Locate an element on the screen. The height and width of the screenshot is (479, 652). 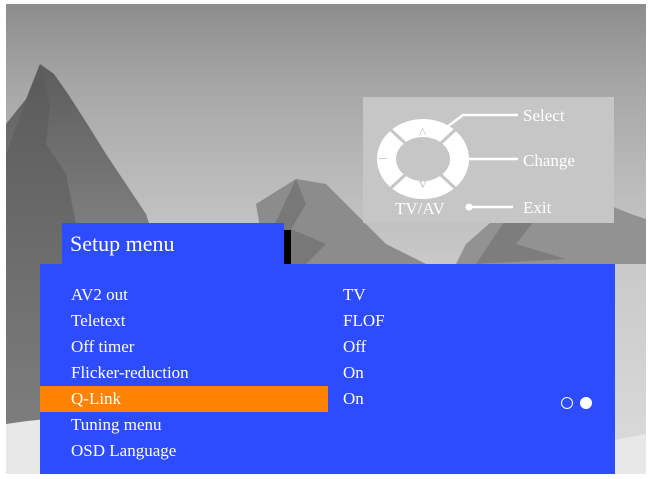
menu-item-label: AV2 out is located at coordinates (99, 294).